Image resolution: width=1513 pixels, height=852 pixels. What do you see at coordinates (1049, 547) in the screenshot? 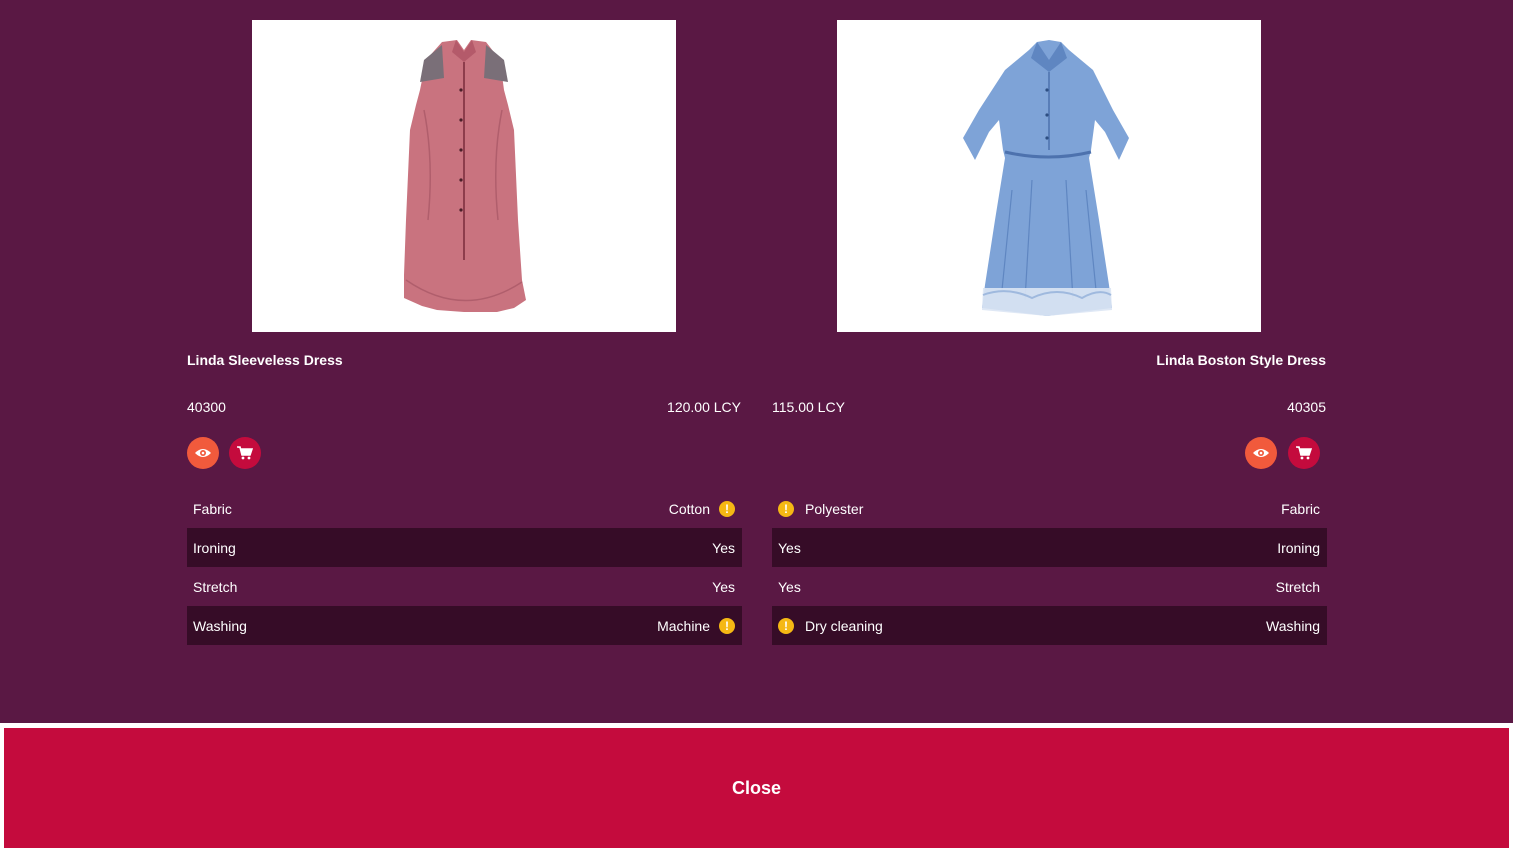
I see `spec-row-ironing: Yes Ironing` at bounding box center [1049, 547].